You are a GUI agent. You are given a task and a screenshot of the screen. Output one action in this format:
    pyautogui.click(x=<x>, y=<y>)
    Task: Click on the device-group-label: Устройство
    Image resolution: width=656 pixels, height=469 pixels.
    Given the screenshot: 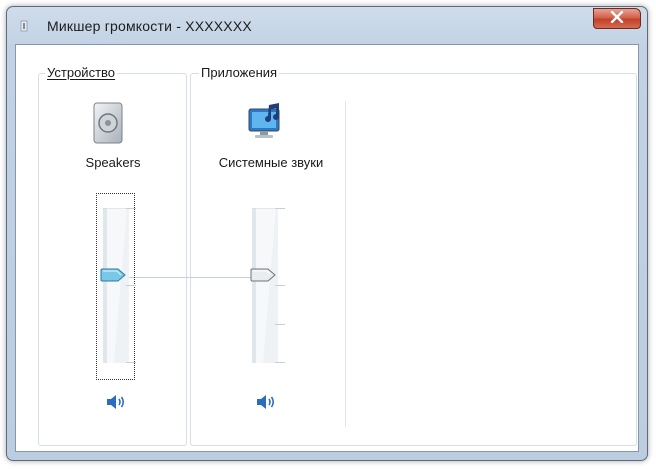 What is the action you would take?
    pyautogui.click(x=81, y=73)
    